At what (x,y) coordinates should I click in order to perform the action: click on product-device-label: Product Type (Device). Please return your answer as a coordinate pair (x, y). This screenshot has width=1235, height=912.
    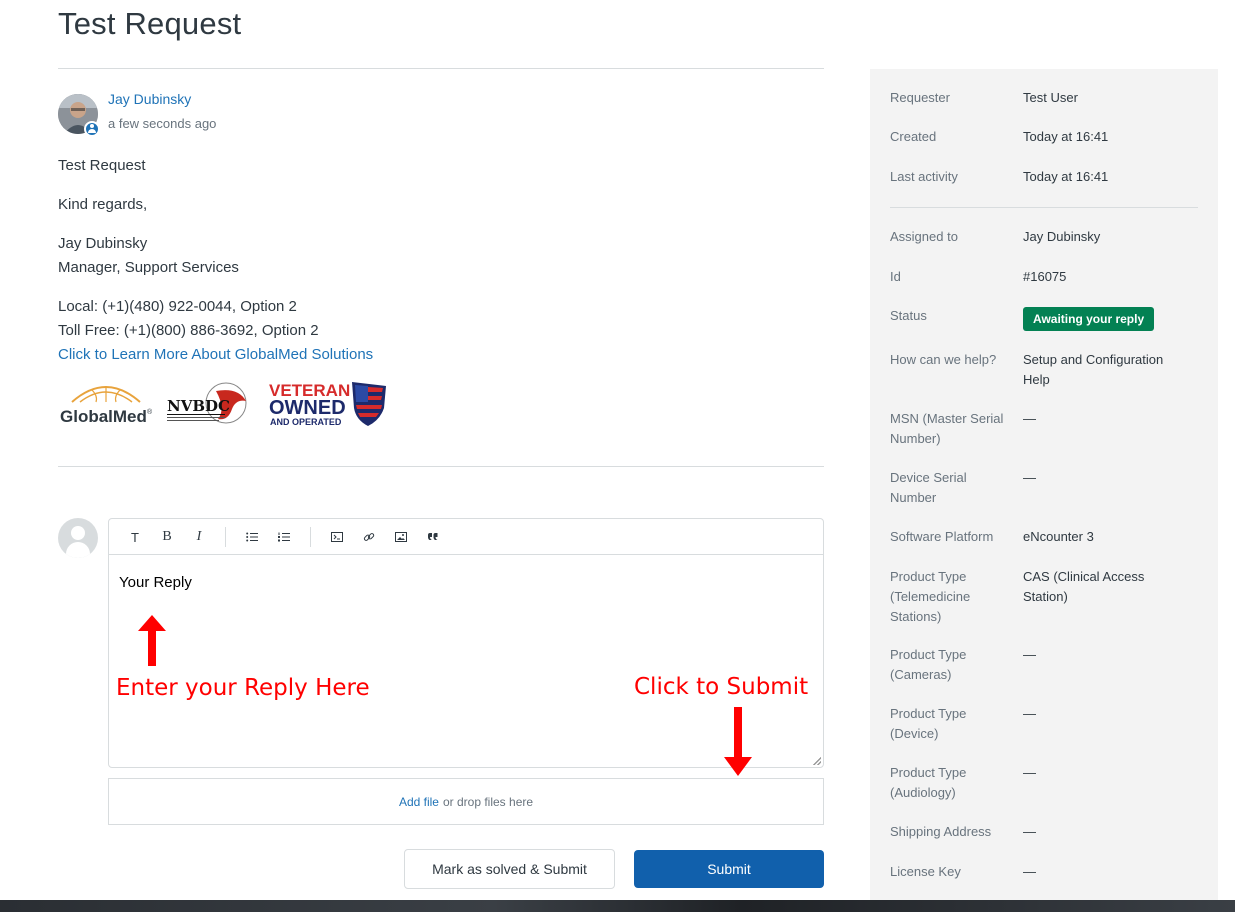
    Looking at the image, I should click on (928, 723).